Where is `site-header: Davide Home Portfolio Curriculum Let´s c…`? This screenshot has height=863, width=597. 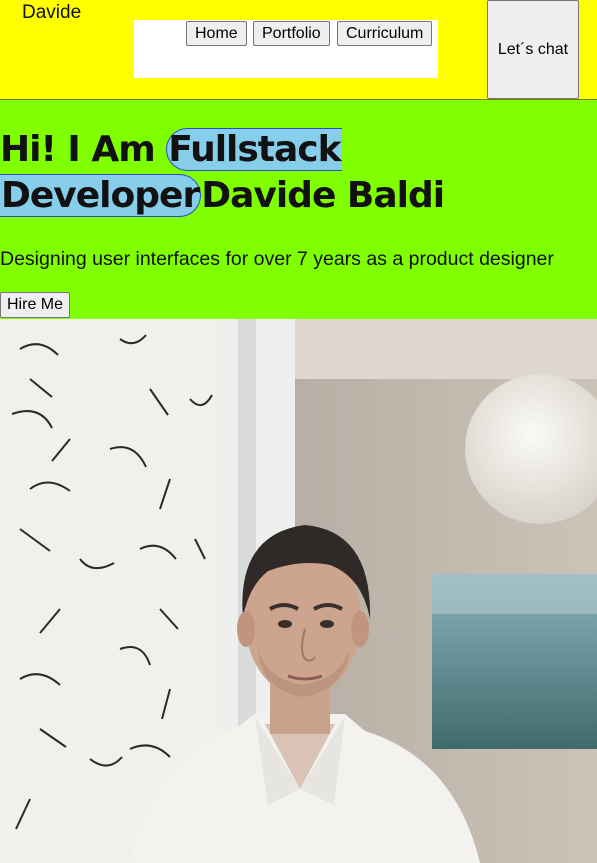 site-header: Davide Home Portfolio Curriculum Let´s c… is located at coordinates (298, 50).